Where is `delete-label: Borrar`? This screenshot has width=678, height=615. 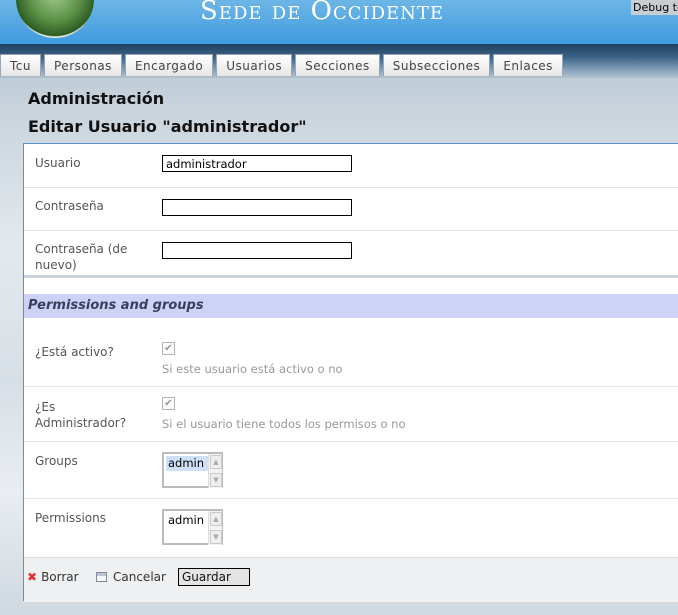 delete-label: Borrar is located at coordinates (60, 577).